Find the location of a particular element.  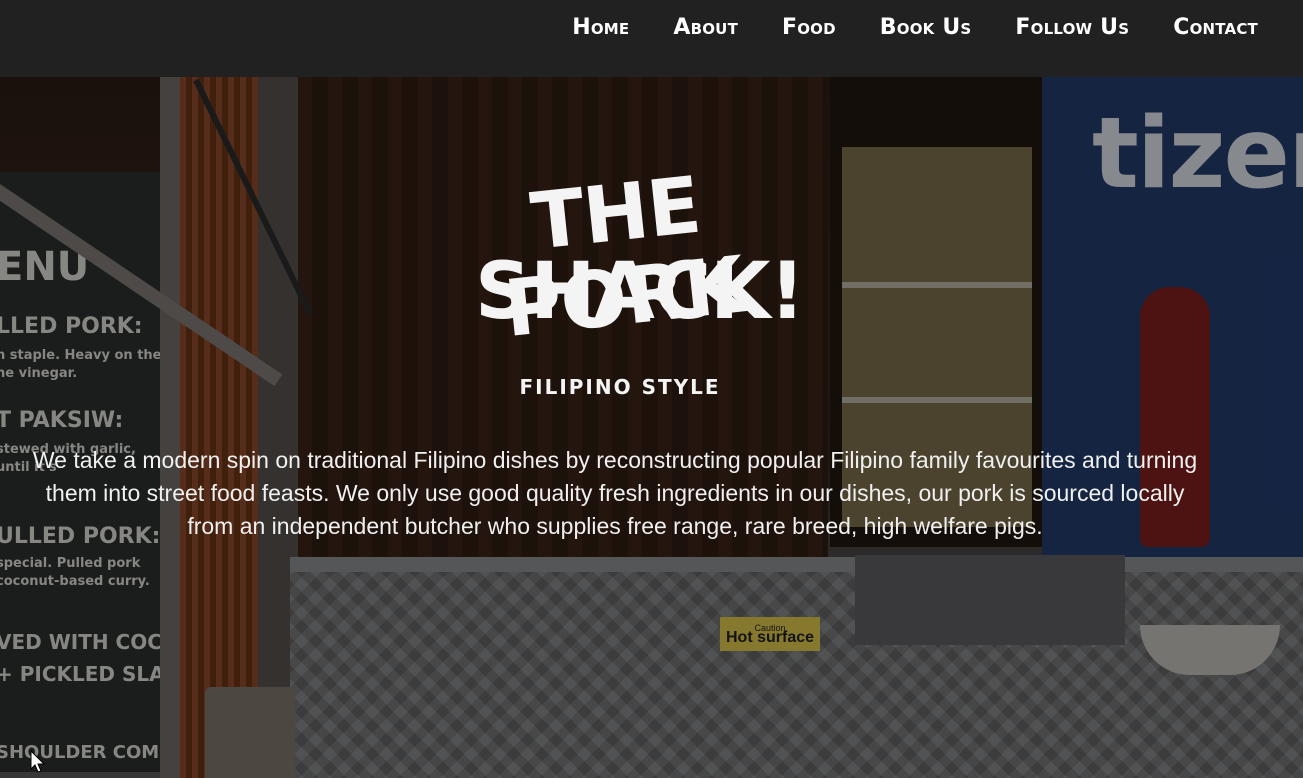

logo-tagline: FILIPINO STYLE is located at coordinates (620, 387).